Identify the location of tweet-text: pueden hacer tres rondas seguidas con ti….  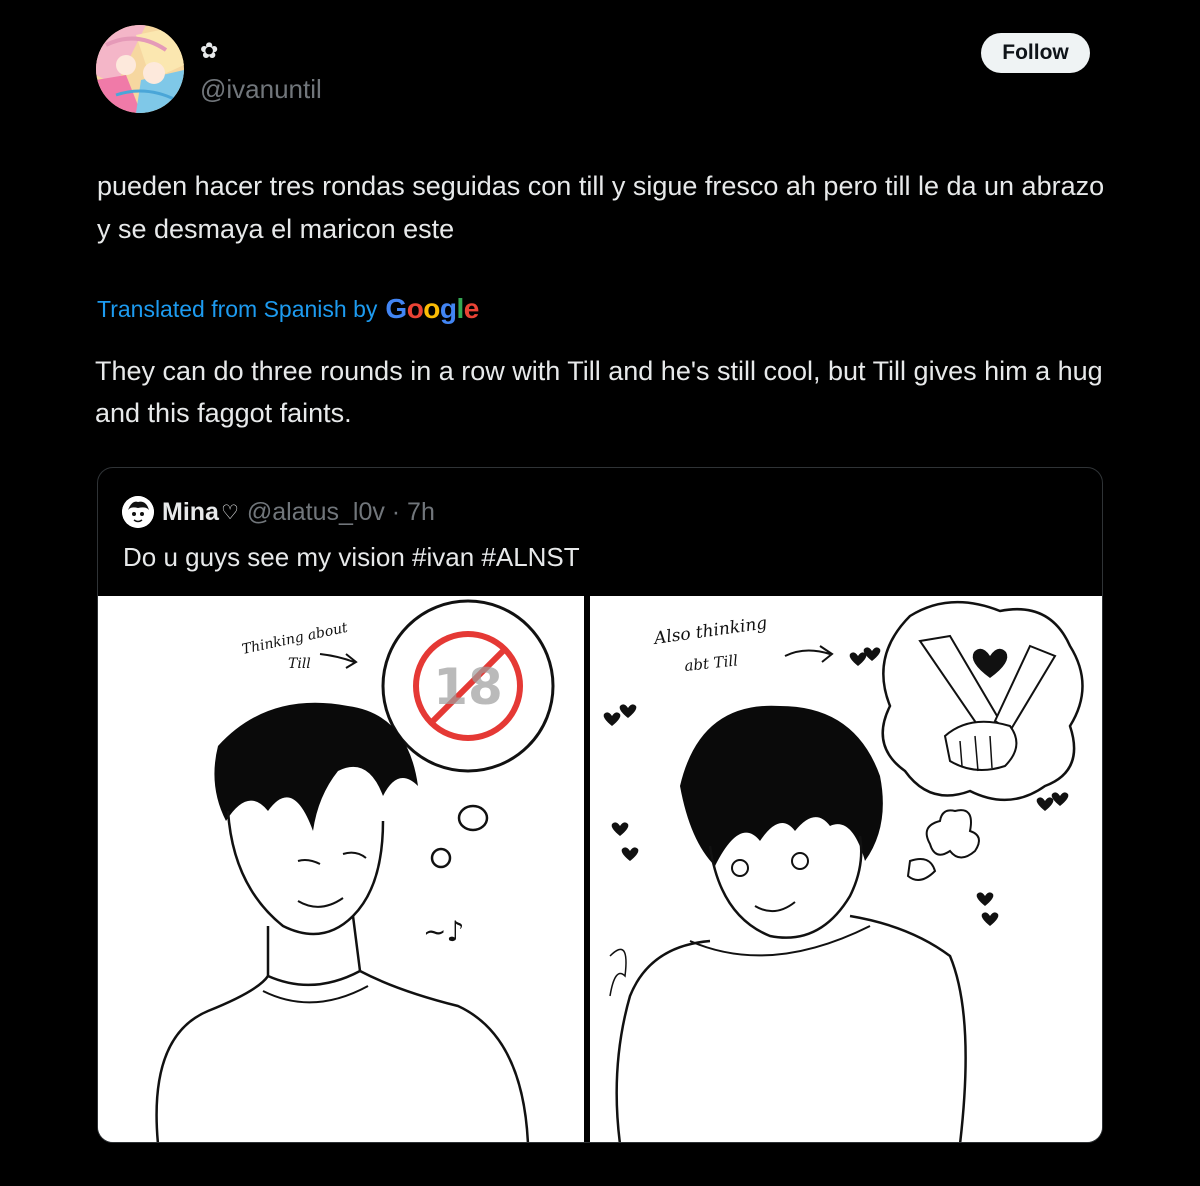
(601, 207).